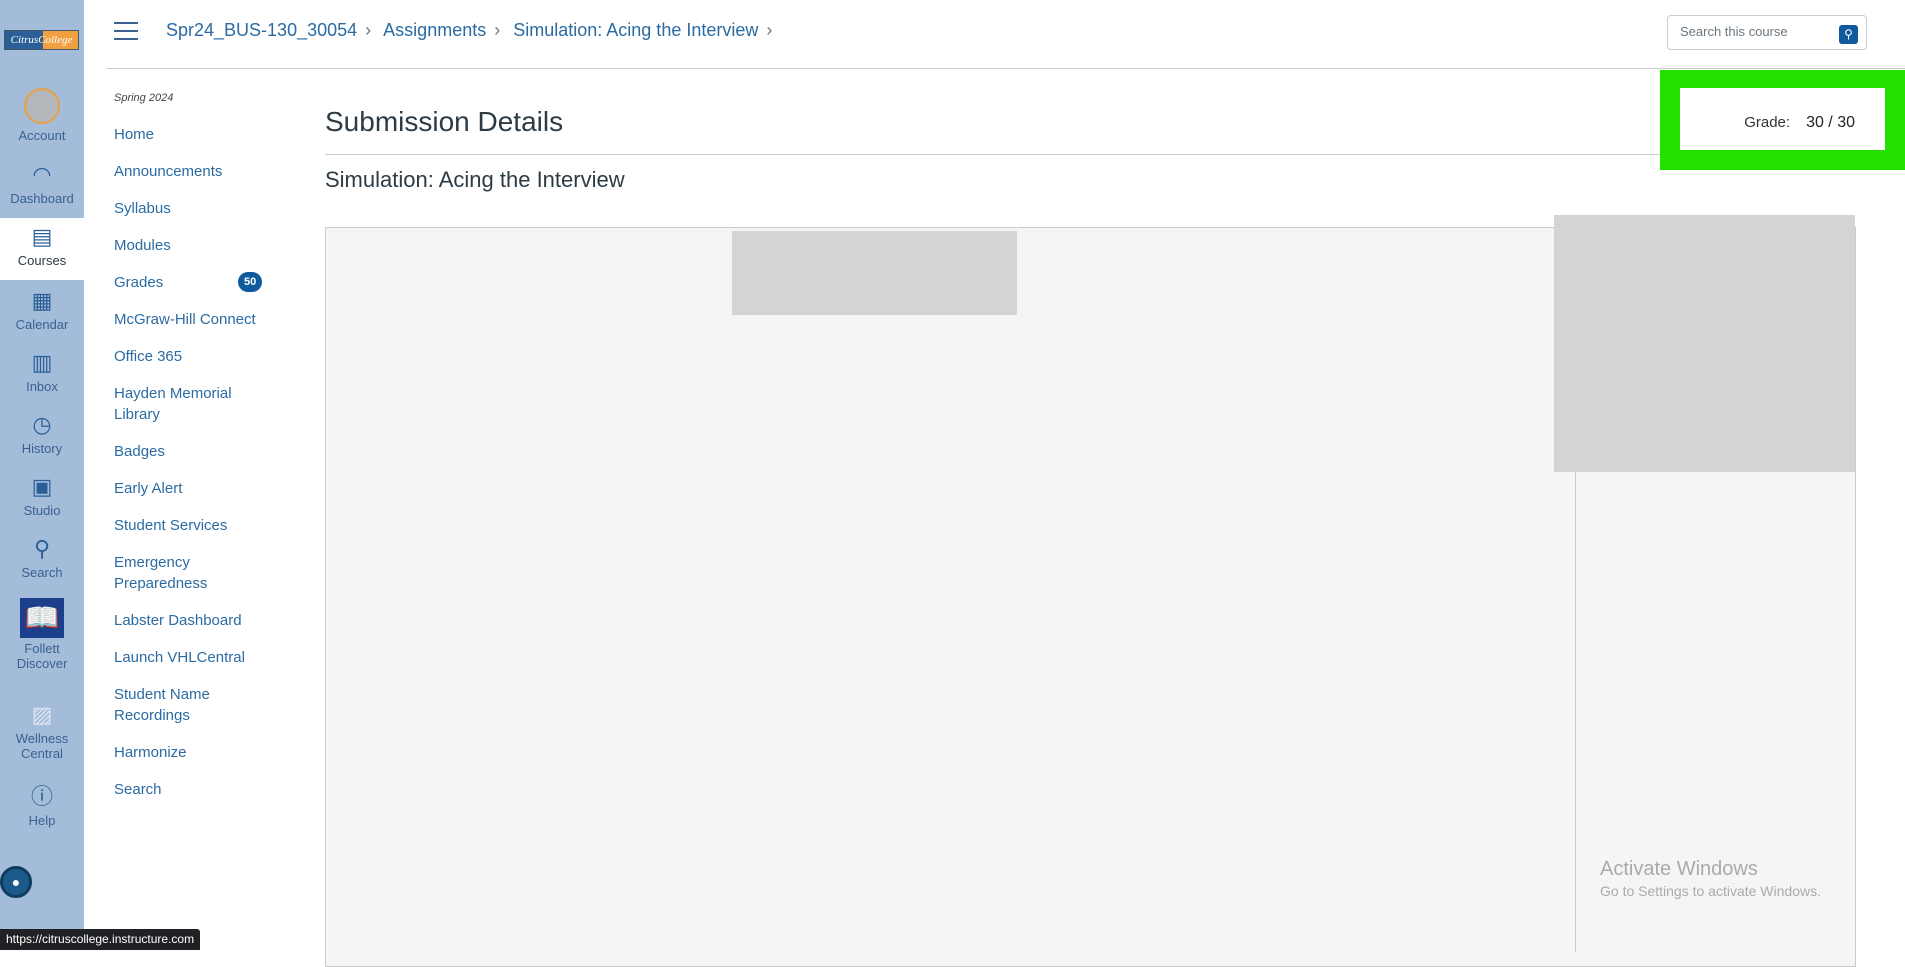  I want to click on nav-label: Calendar, so click(42, 324).